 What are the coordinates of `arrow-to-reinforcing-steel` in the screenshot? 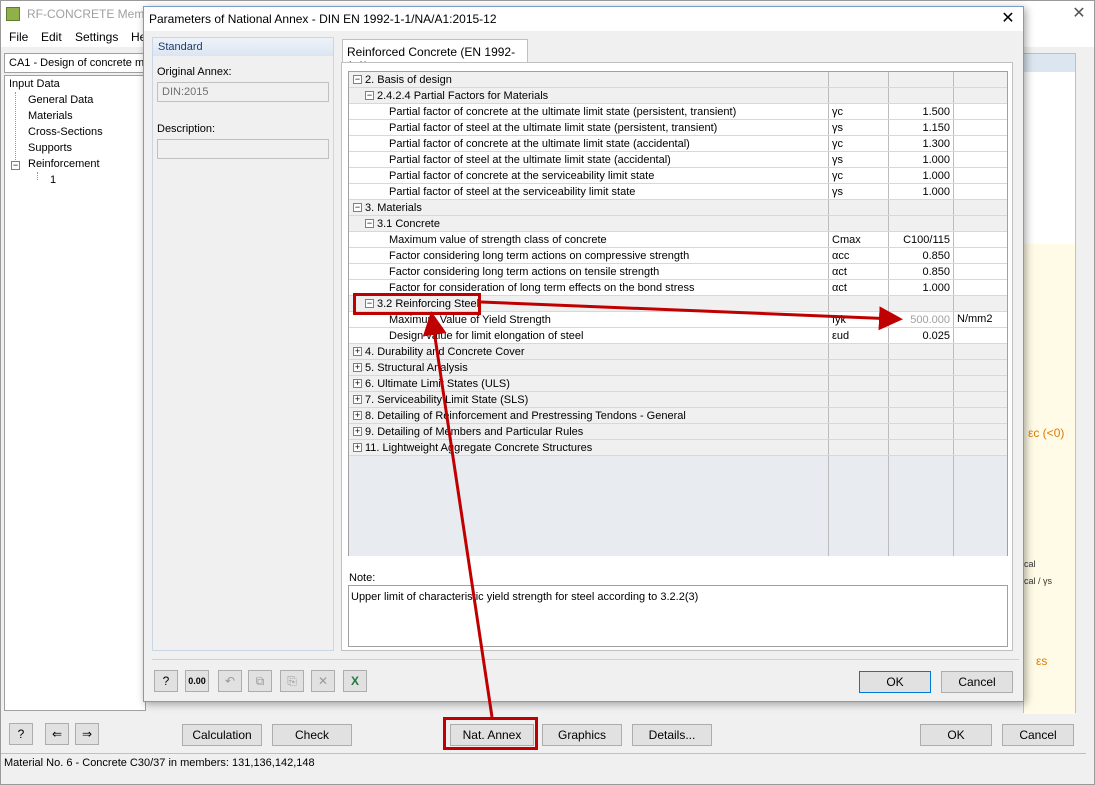 It's located at (458, 514).